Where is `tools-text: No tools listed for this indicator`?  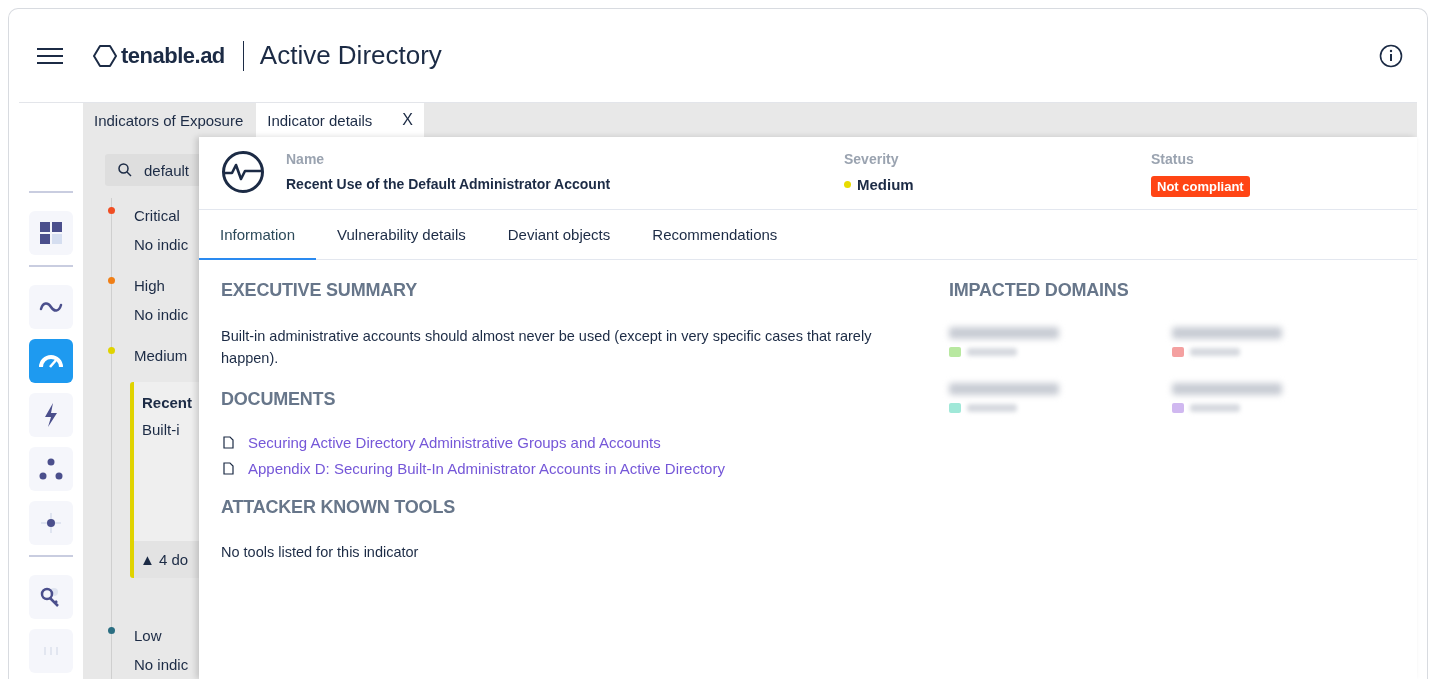
tools-text: No tools listed for this indicator is located at coordinates (320, 552).